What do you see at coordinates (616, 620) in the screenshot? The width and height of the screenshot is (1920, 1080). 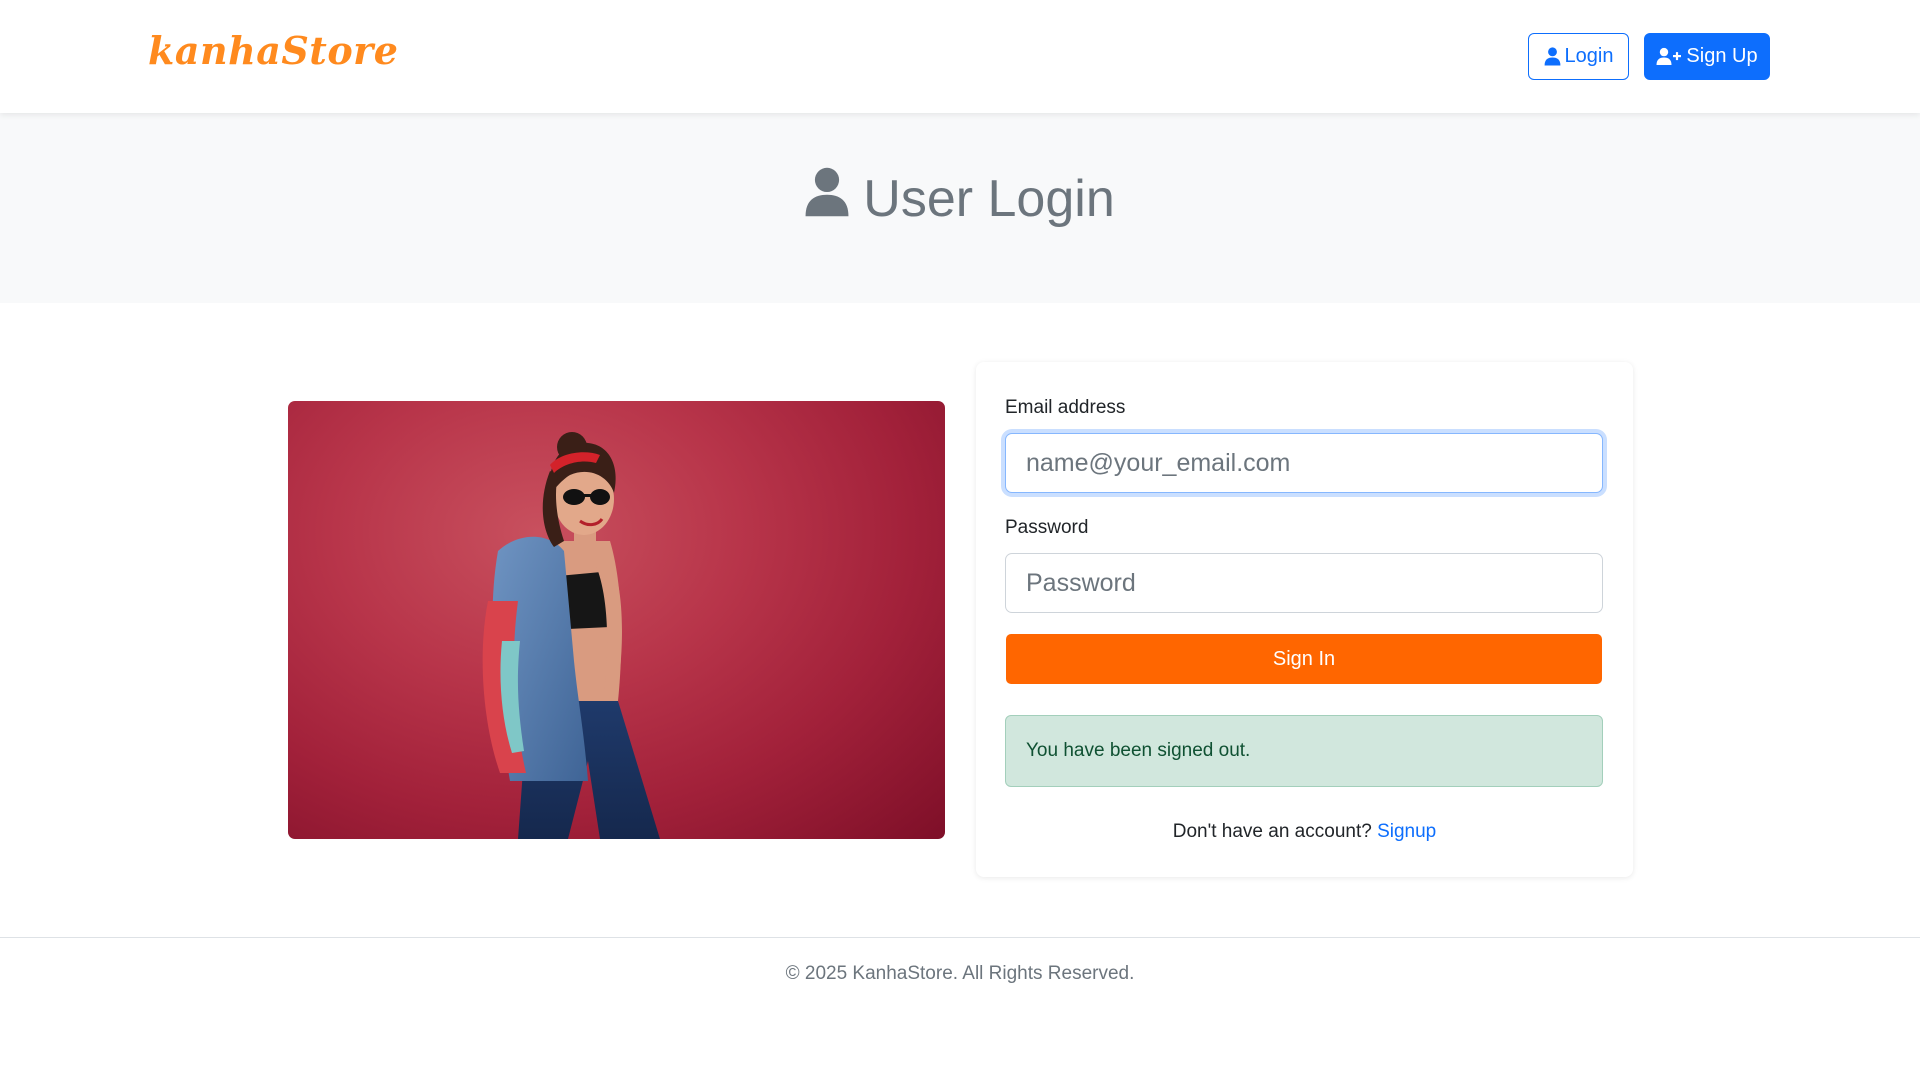 I see `fashion-model-photo` at bounding box center [616, 620].